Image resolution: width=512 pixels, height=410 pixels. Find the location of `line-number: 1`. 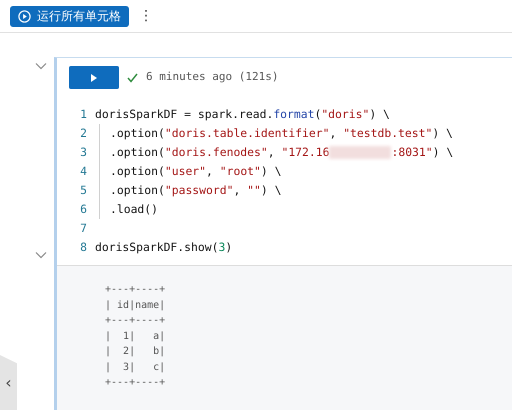

line-number: 1 is located at coordinates (83, 114).